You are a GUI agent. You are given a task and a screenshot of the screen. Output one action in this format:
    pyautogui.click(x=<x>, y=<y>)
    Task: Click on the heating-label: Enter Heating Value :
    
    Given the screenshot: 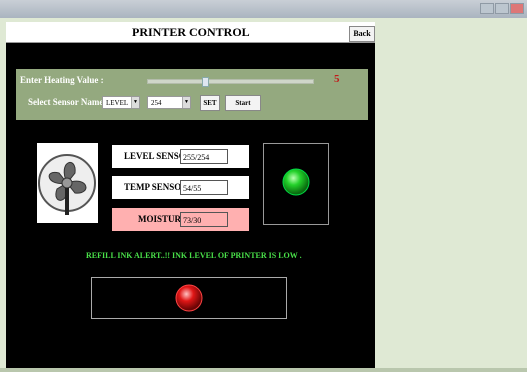 What is the action you would take?
    pyautogui.click(x=62, y=80)
    